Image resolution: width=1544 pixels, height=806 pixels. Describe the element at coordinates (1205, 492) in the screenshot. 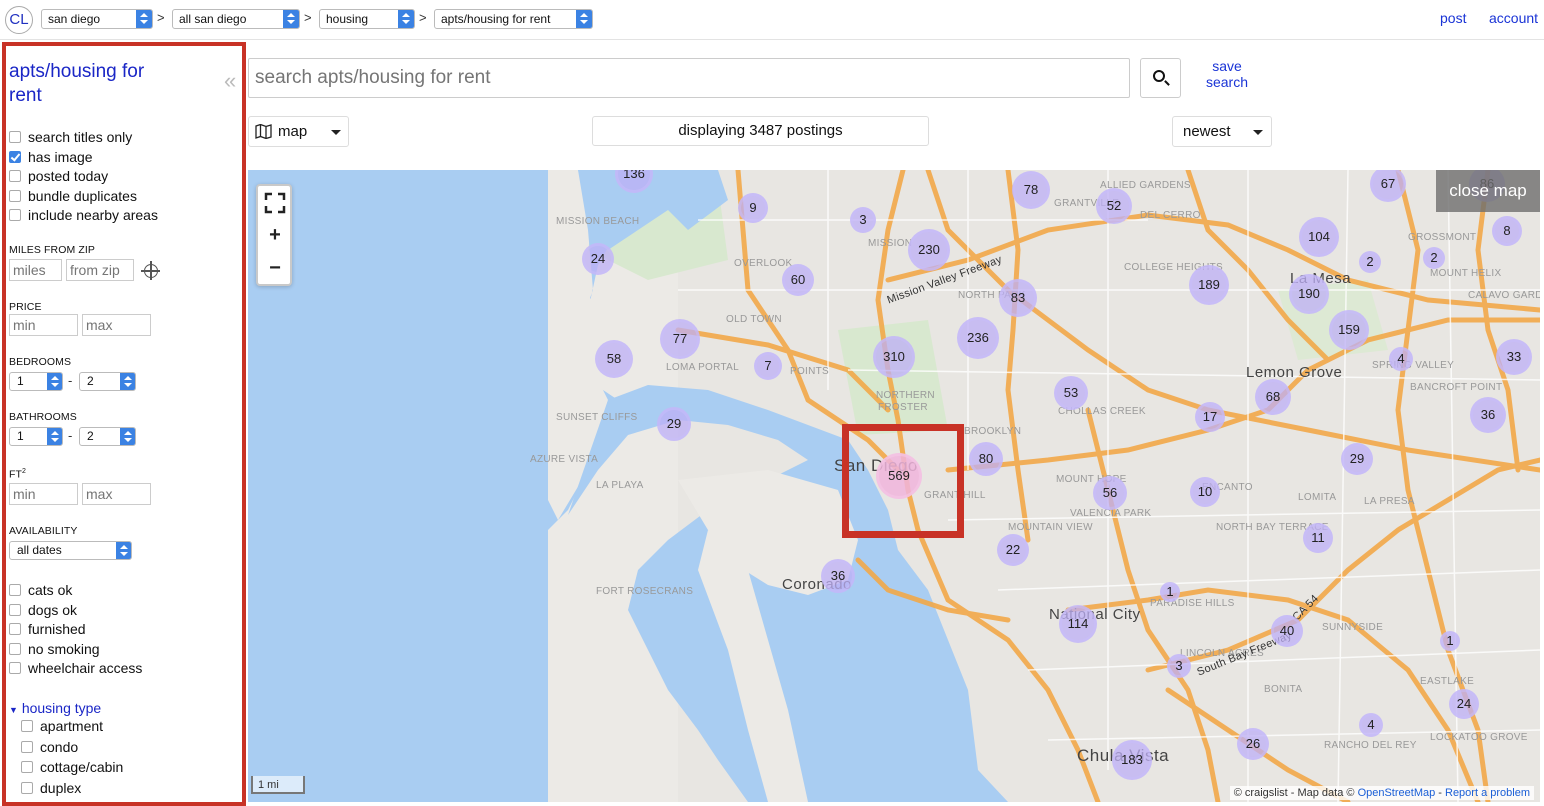

I see `posting-cluster: 10` at that location.